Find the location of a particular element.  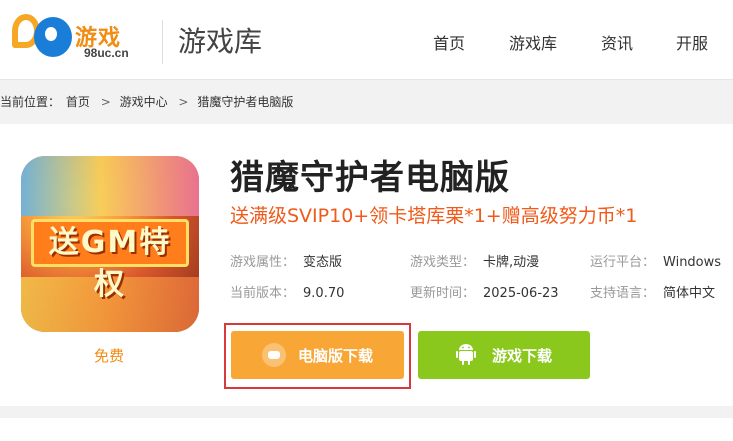

breadcrumb-prefix: 当前位置： is located at coordinates (30, 102).